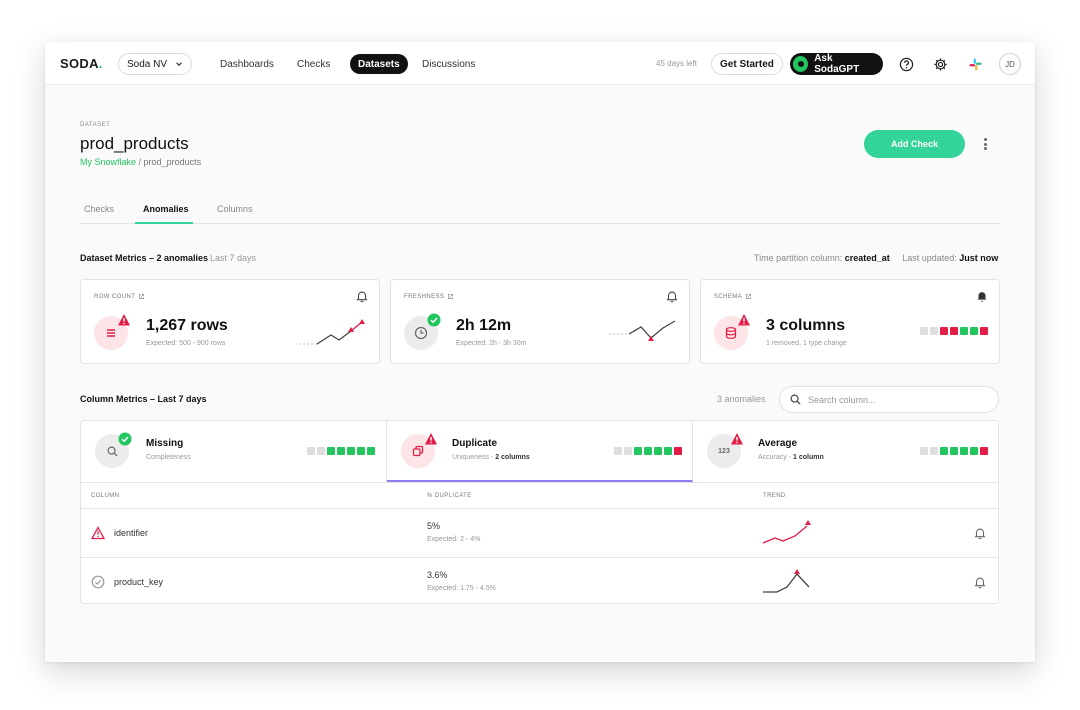 Image resolution: width=1080 pixels, height=710 pixels. What do you see at coordinates (81, 63) in the screenshot?
I see `soda-logo: SODA.` at bounding box center [81, 63].